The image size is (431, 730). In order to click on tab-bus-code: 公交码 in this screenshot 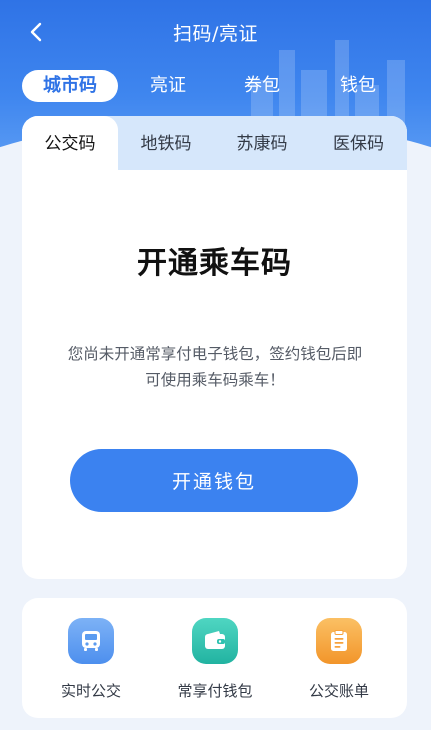, I will do `click(70, 143)`.